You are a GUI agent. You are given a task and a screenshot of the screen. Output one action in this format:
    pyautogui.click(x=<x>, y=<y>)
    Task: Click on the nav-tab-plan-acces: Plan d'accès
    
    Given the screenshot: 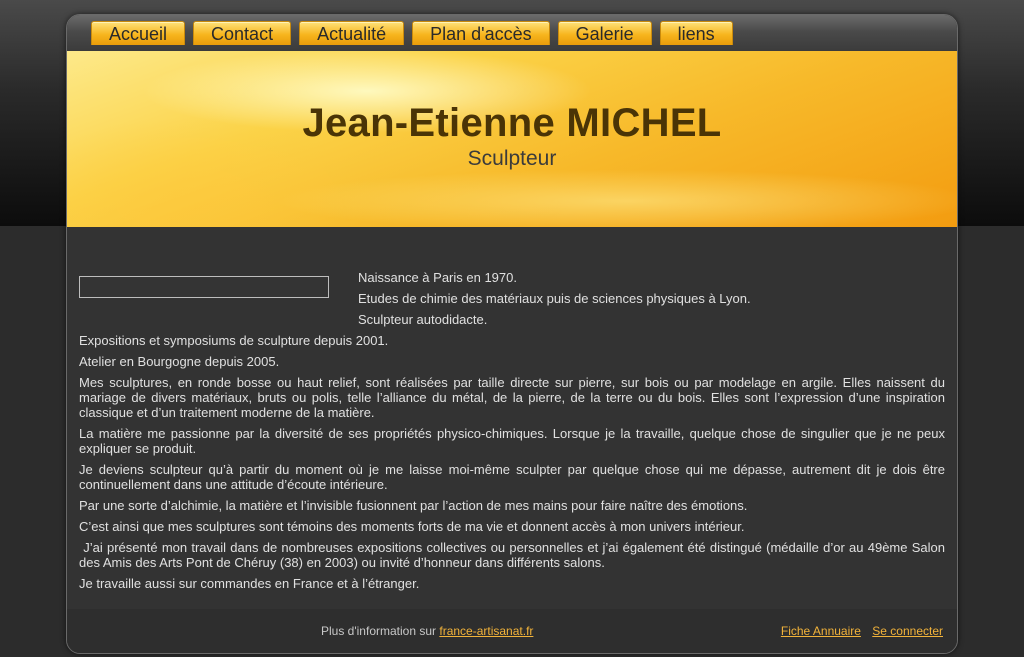 What is the action you would take?
    pyautogui.click(x=481, y=33)
    